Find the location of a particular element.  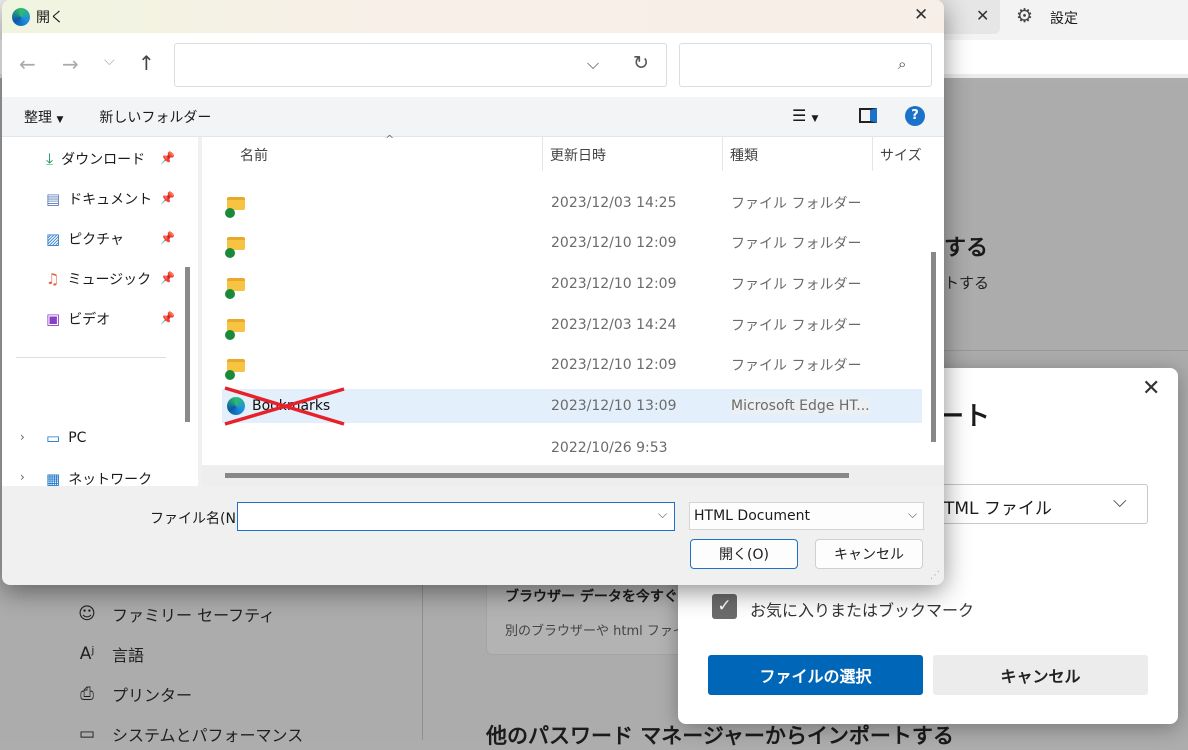

sidebar-divider is located at coordinates (422, 650).